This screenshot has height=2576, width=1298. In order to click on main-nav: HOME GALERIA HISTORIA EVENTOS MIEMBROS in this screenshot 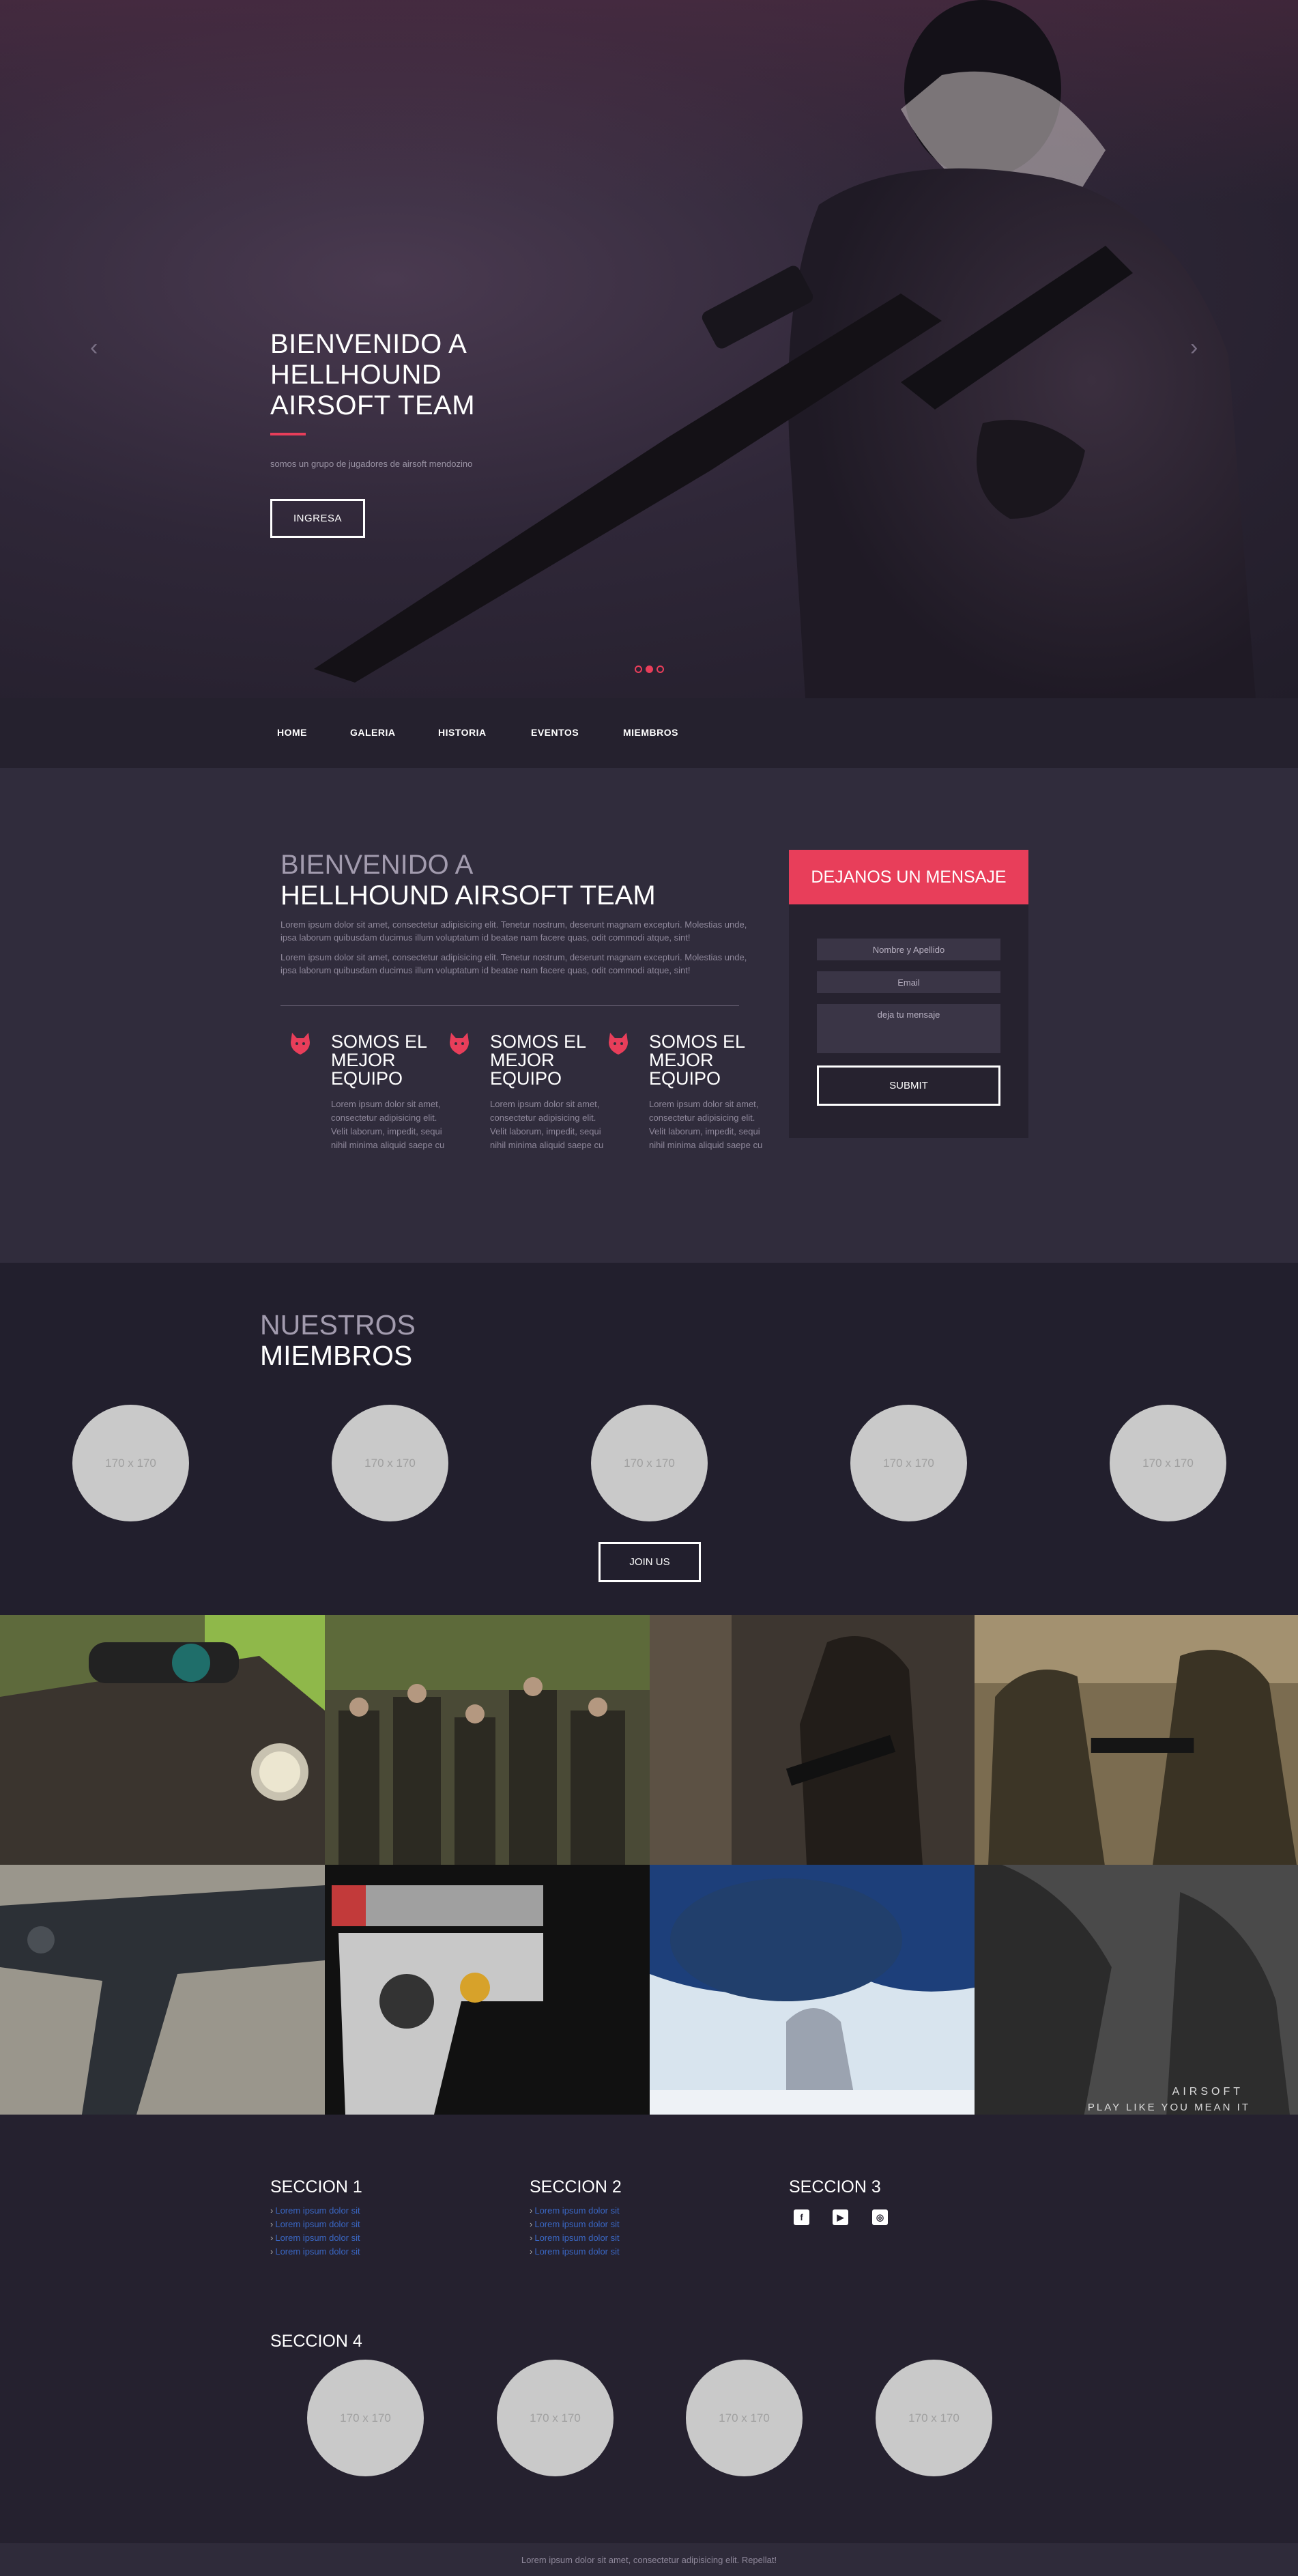, I will do `click(649, 733)`.